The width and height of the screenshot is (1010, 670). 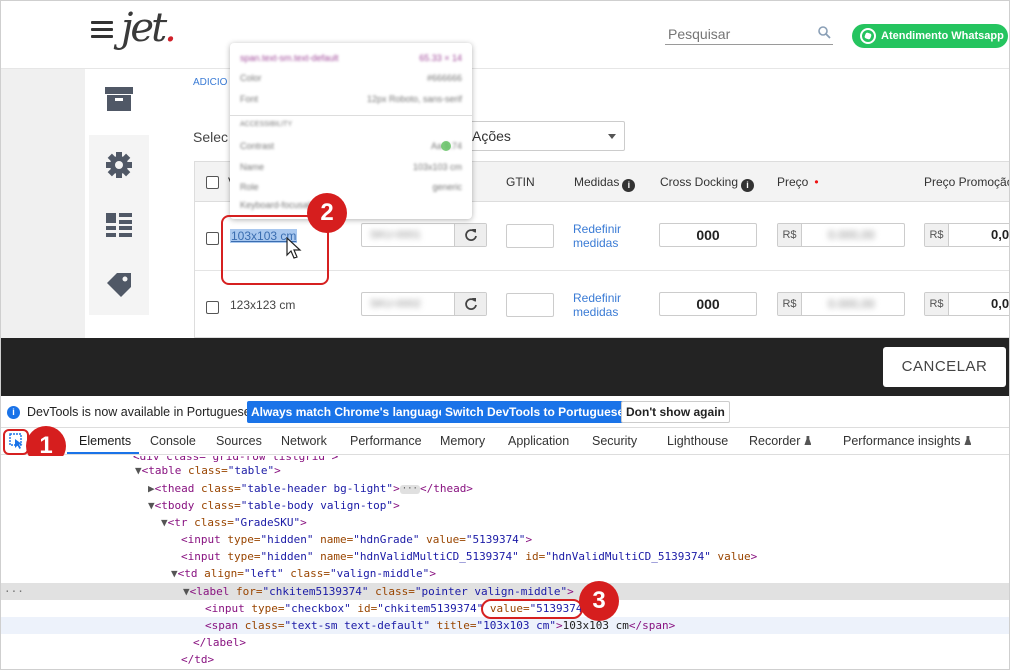 I want to click on more-icon: ···, so click(x=14, y=591).